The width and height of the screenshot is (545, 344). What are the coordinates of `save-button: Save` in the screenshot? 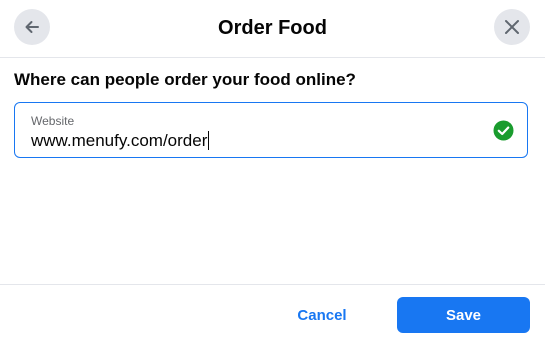 It's located at (463, 315).